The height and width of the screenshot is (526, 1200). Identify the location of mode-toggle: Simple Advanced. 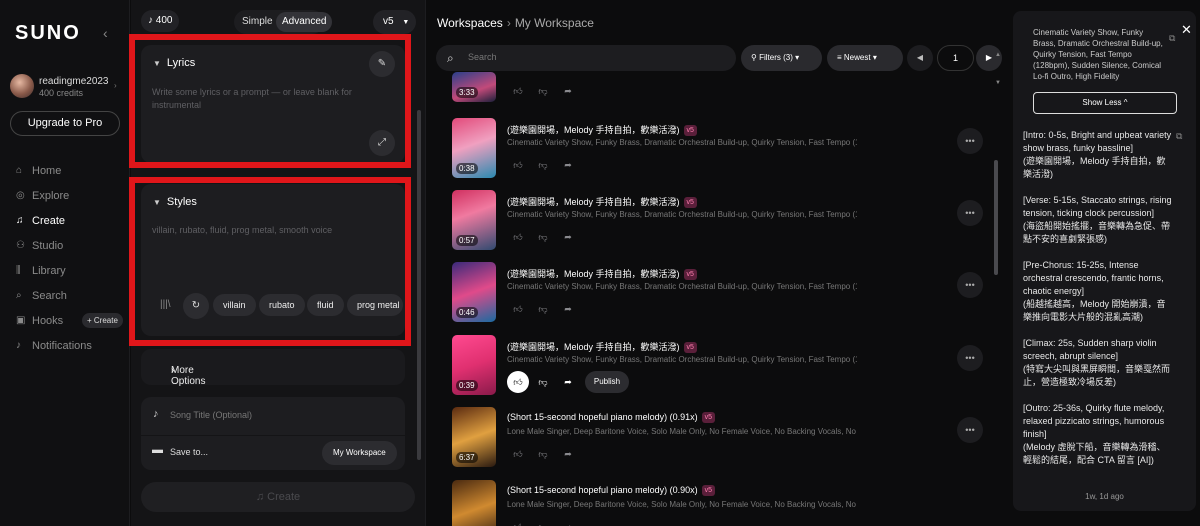
(283, 22).